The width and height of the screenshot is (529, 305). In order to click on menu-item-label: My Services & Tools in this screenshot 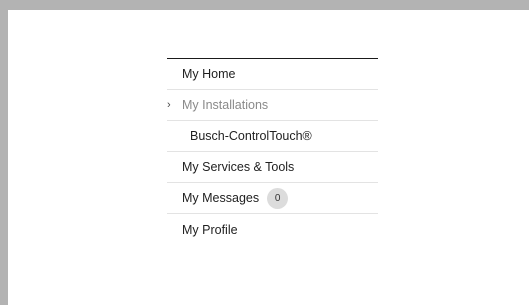, I will do `click(238, 167)`.